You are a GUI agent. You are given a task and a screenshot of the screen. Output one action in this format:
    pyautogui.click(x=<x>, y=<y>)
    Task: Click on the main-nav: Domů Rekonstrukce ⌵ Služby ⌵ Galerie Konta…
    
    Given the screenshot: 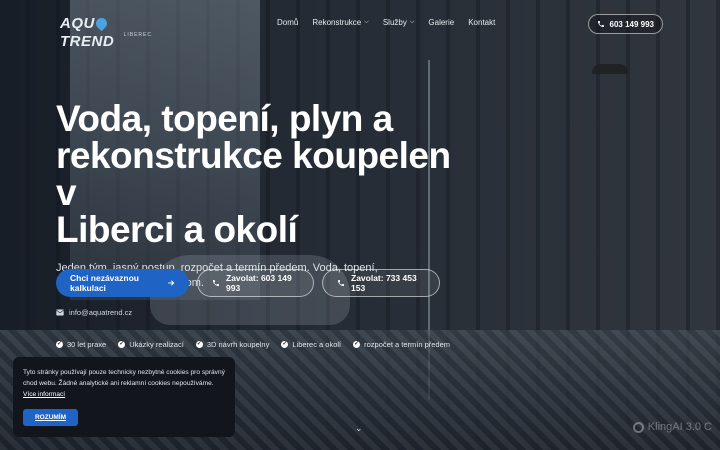 What is the action you would take?
    pyautogui.click(x=386, y=22)
    